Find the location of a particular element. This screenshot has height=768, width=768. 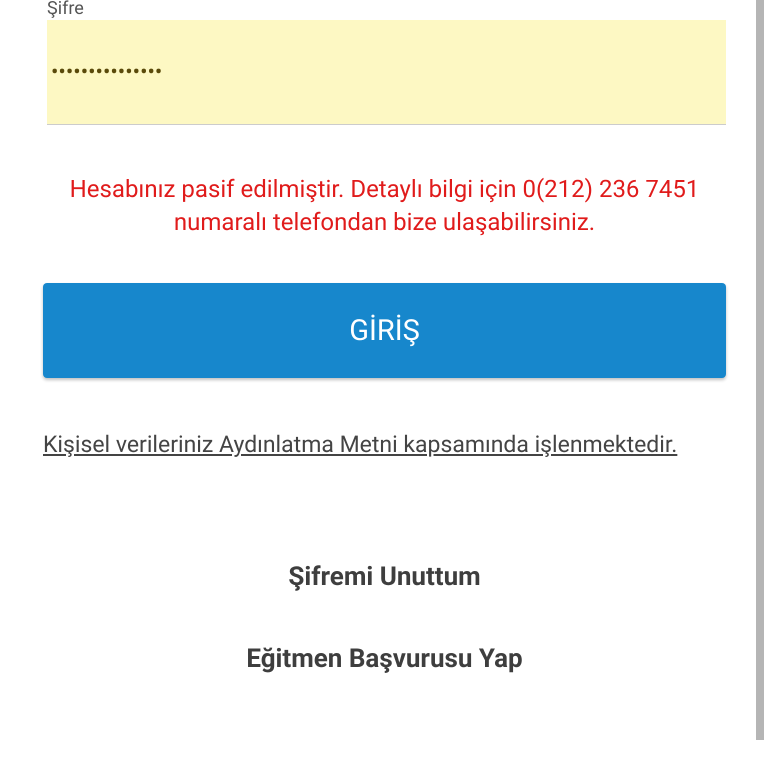

text-link: Eğitmen Başvurusu Yap is located at coordinates (384, 659).